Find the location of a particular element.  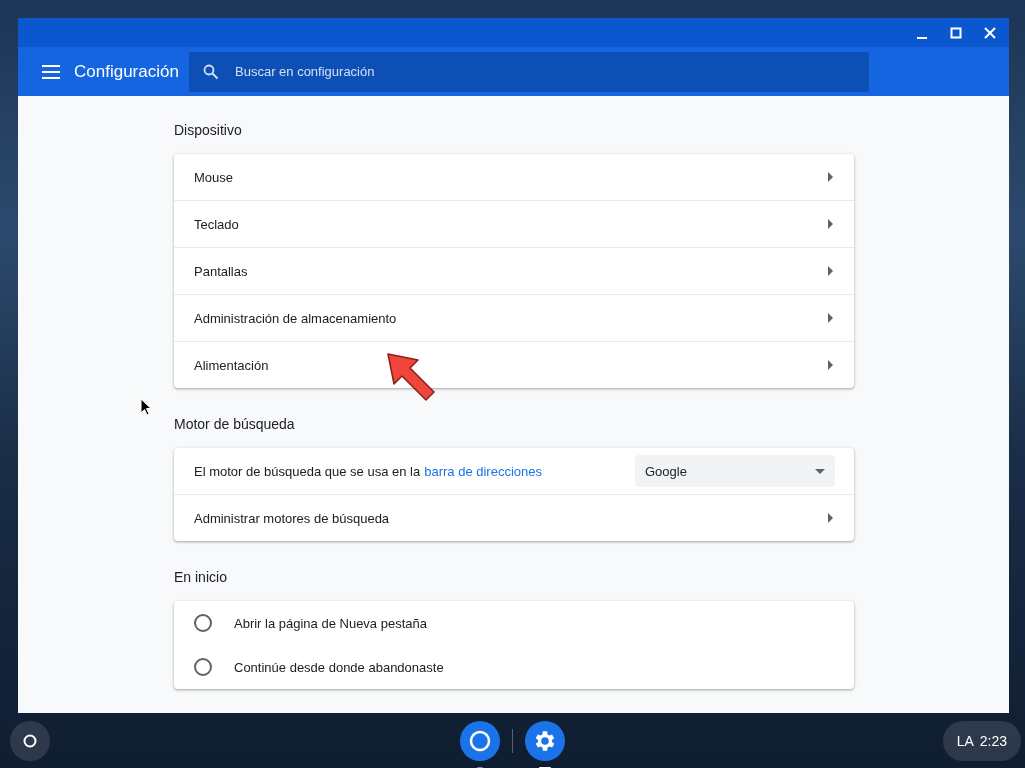

status-tray: LA 2:23 is located at coordinates (981, 740).